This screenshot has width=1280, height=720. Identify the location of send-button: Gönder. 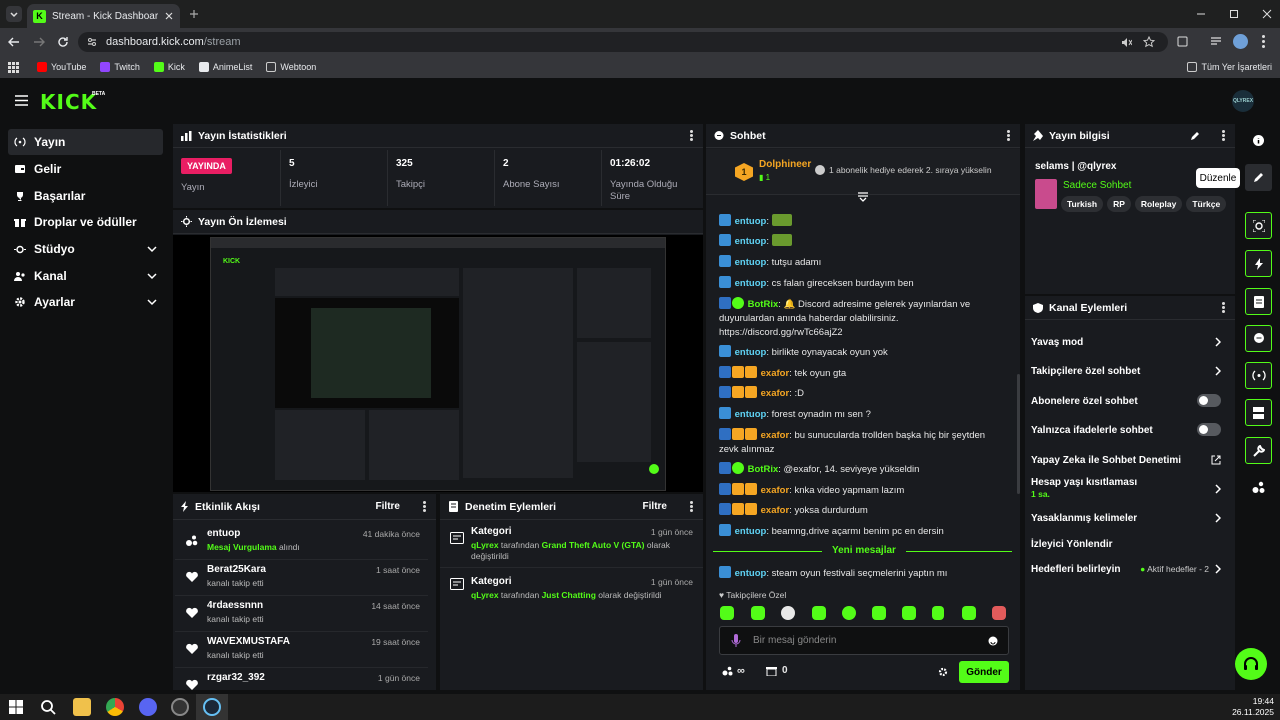
(984, 672).